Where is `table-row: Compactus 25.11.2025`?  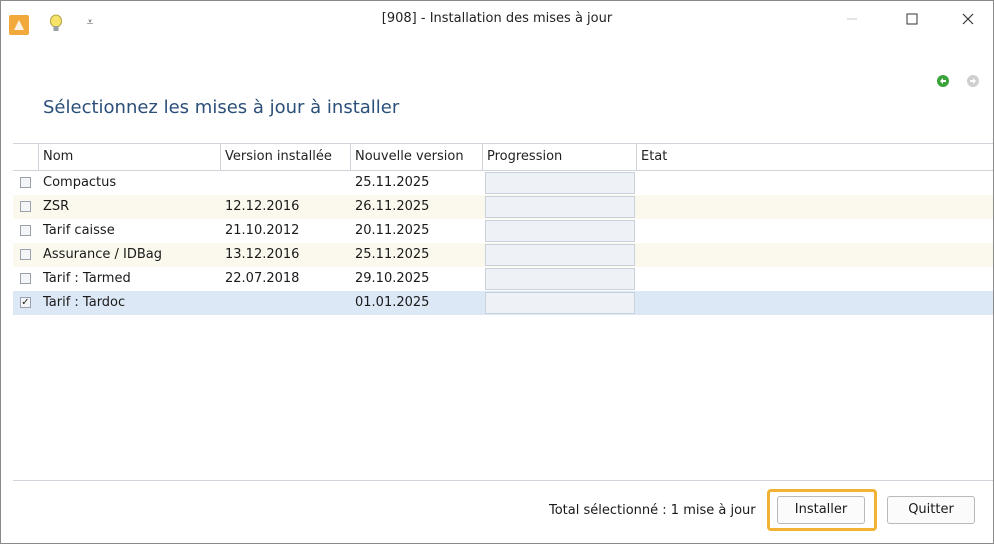 table-row: Compactus 25.11.2025 is located at coordinates (503, 183).